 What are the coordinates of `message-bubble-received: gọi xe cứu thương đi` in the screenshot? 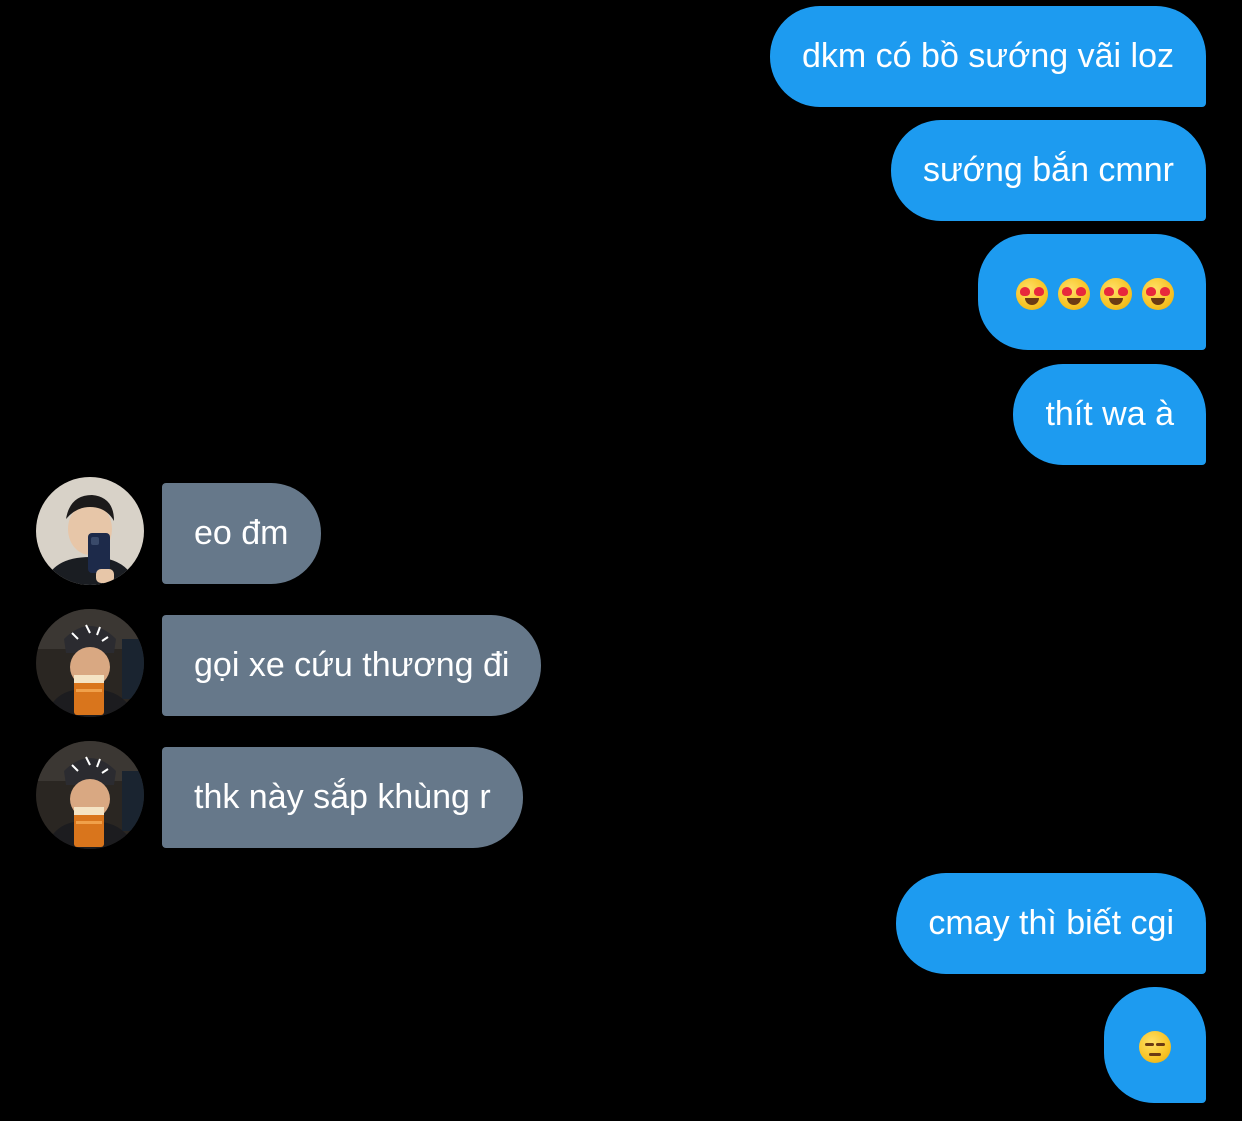 It's located at (352, 665).